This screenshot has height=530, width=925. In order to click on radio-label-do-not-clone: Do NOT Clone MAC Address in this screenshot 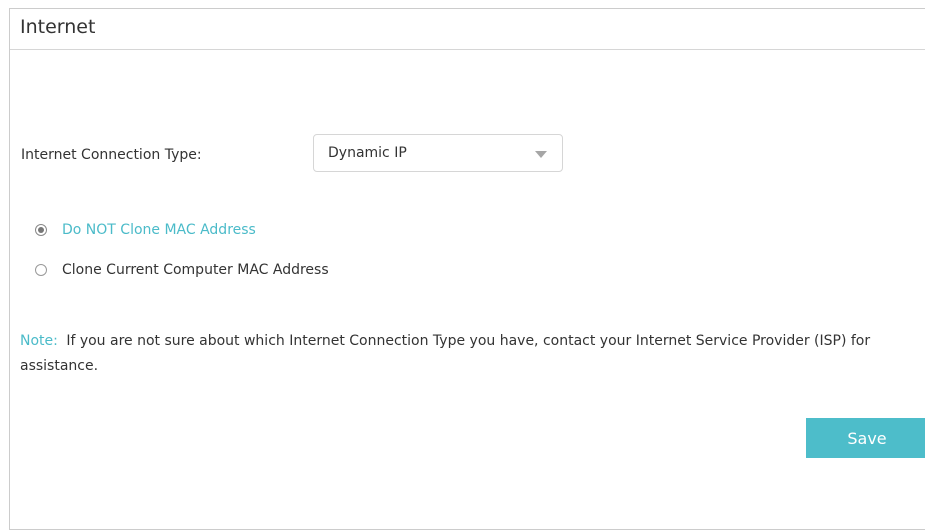, I will do `click(159, 230)`.